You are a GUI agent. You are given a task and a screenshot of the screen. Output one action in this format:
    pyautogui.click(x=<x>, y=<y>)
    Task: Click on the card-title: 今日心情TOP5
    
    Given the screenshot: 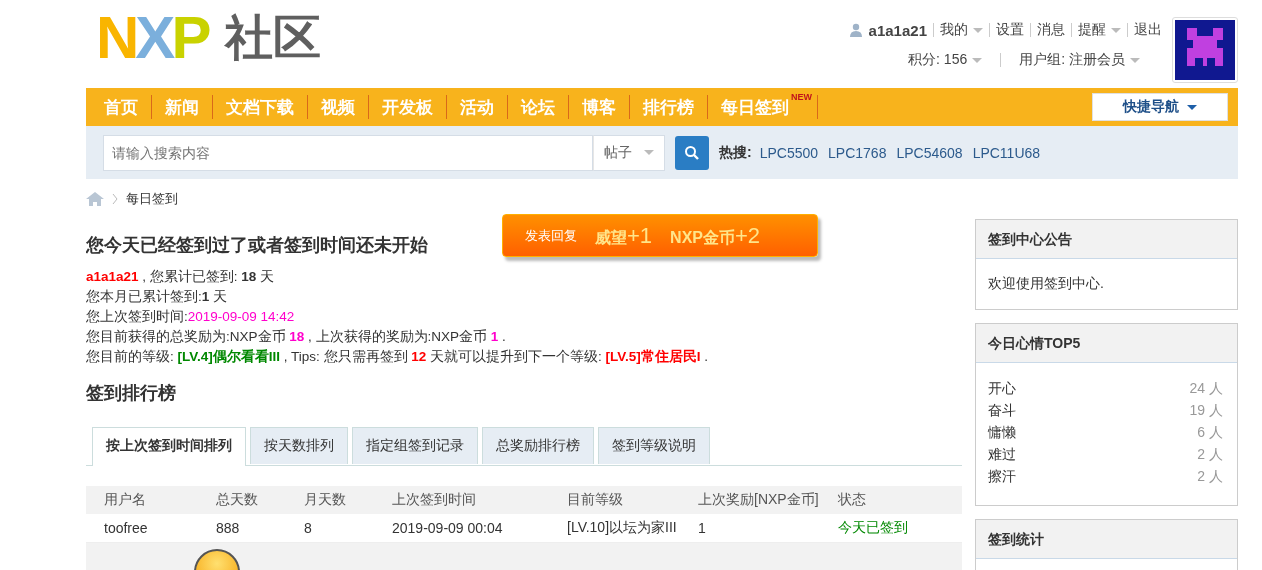 What is the action you would take?
    pyautogui.click(x=1106, y=343)
    